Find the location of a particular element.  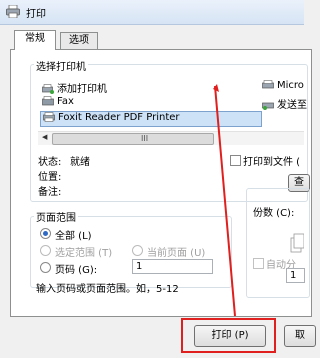

select-printer-heading: 选择打印机 is located at coordinates (61, 65).